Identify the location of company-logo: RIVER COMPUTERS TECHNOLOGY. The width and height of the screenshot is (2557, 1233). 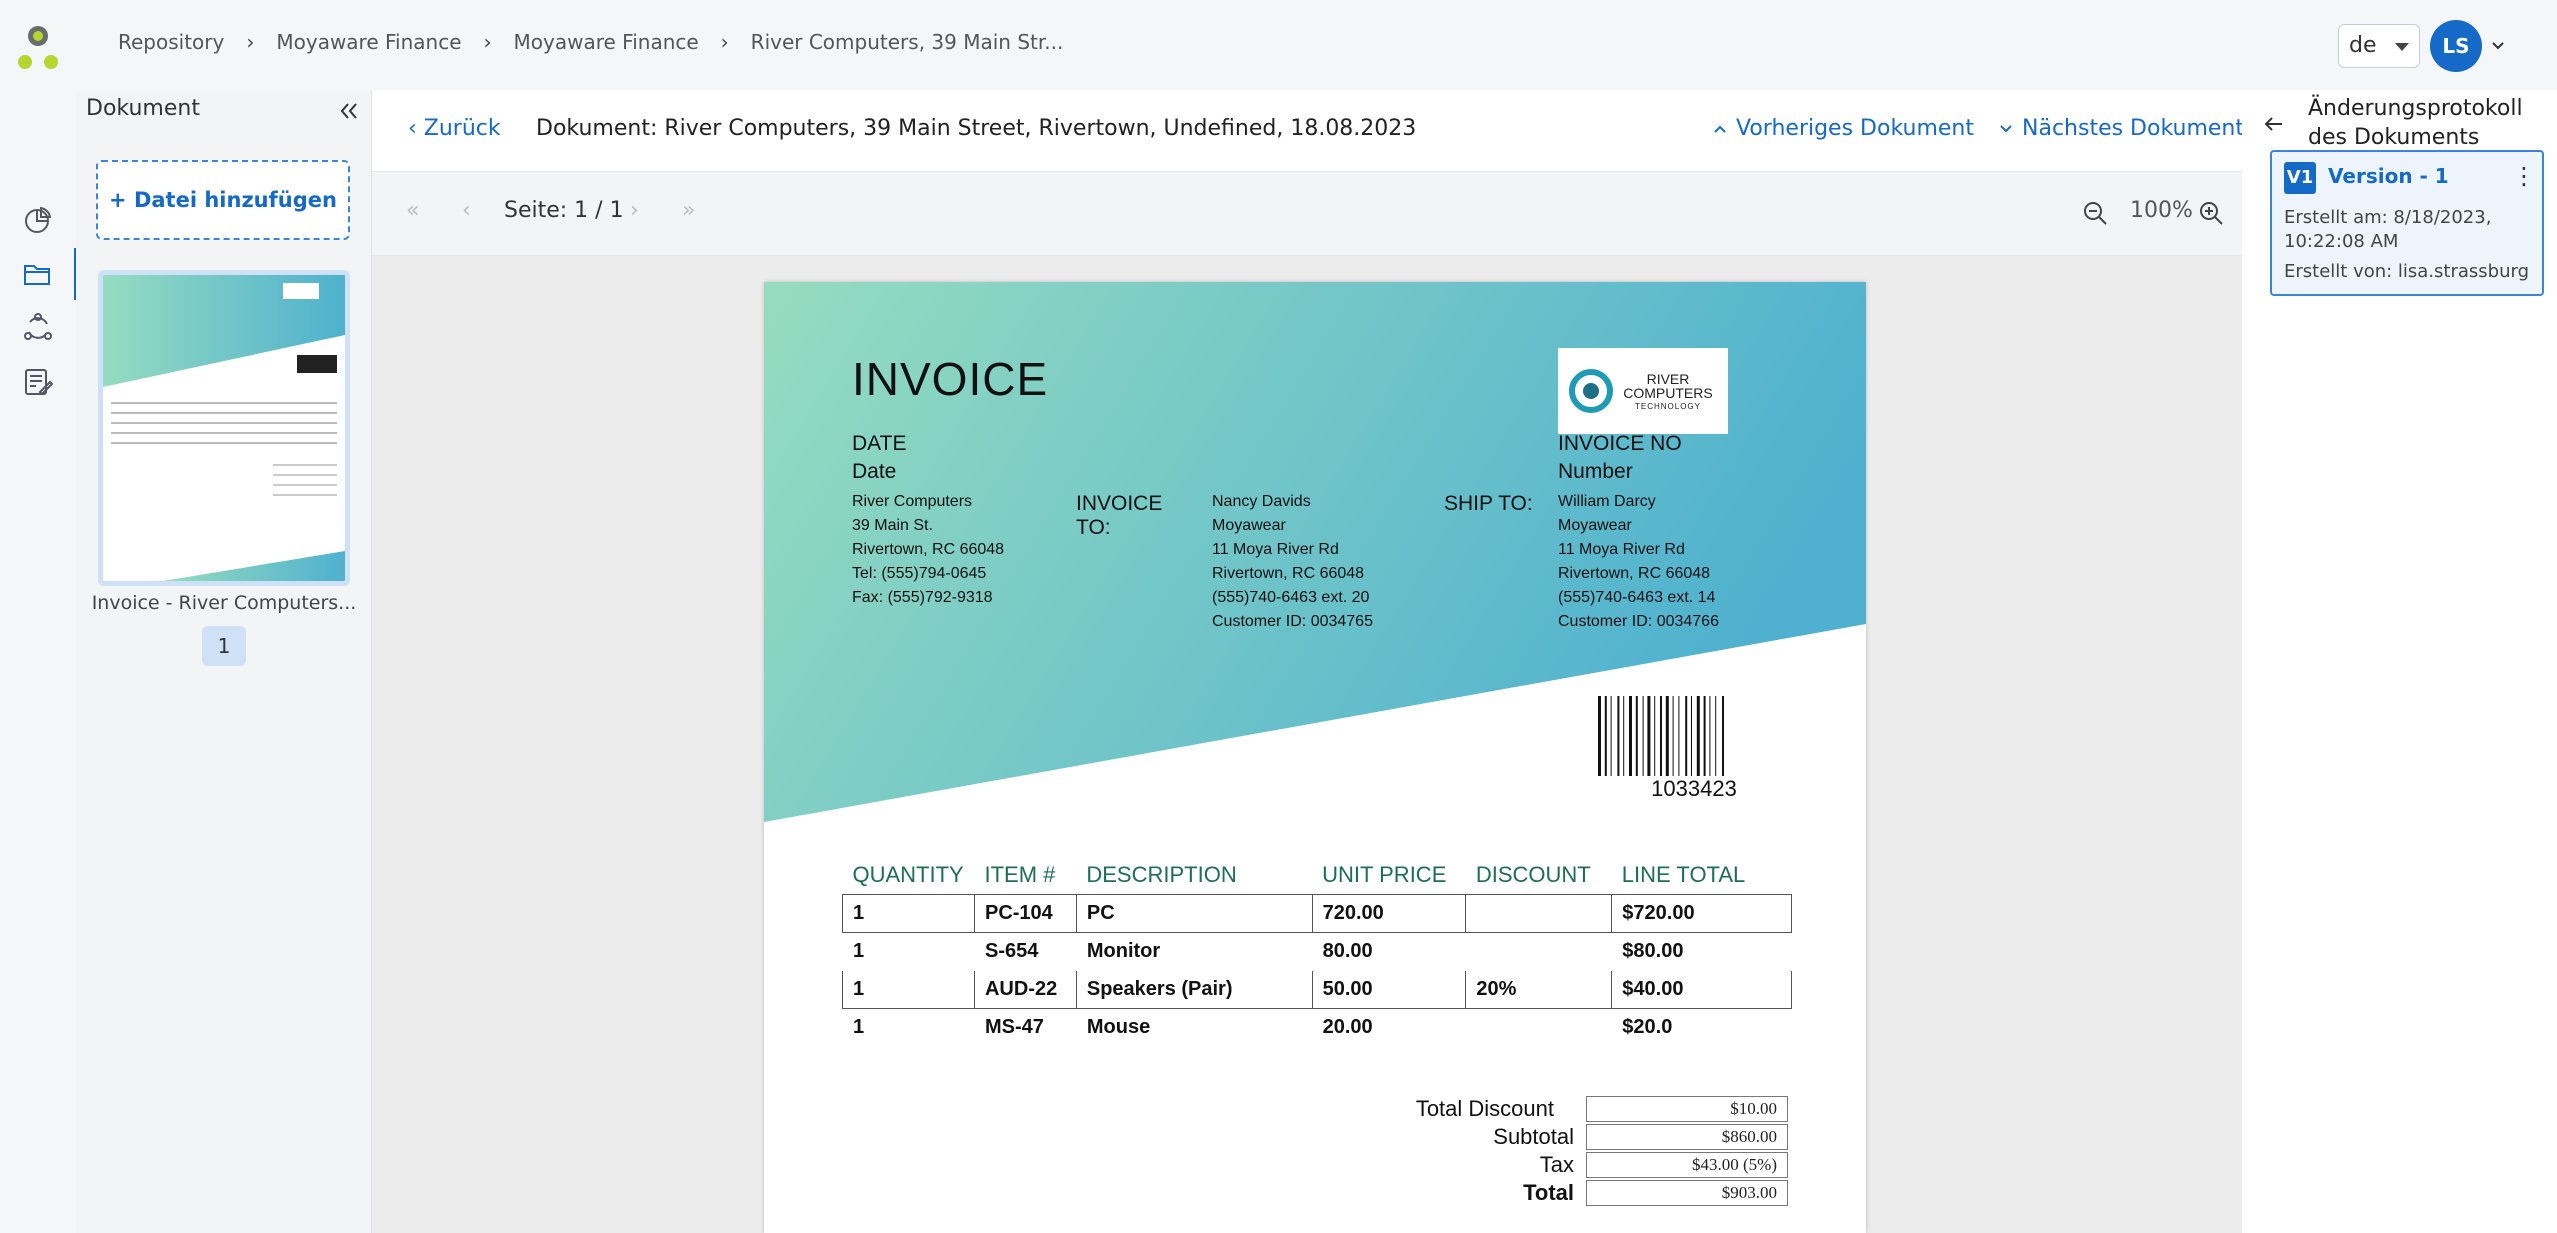
(1643, 391).